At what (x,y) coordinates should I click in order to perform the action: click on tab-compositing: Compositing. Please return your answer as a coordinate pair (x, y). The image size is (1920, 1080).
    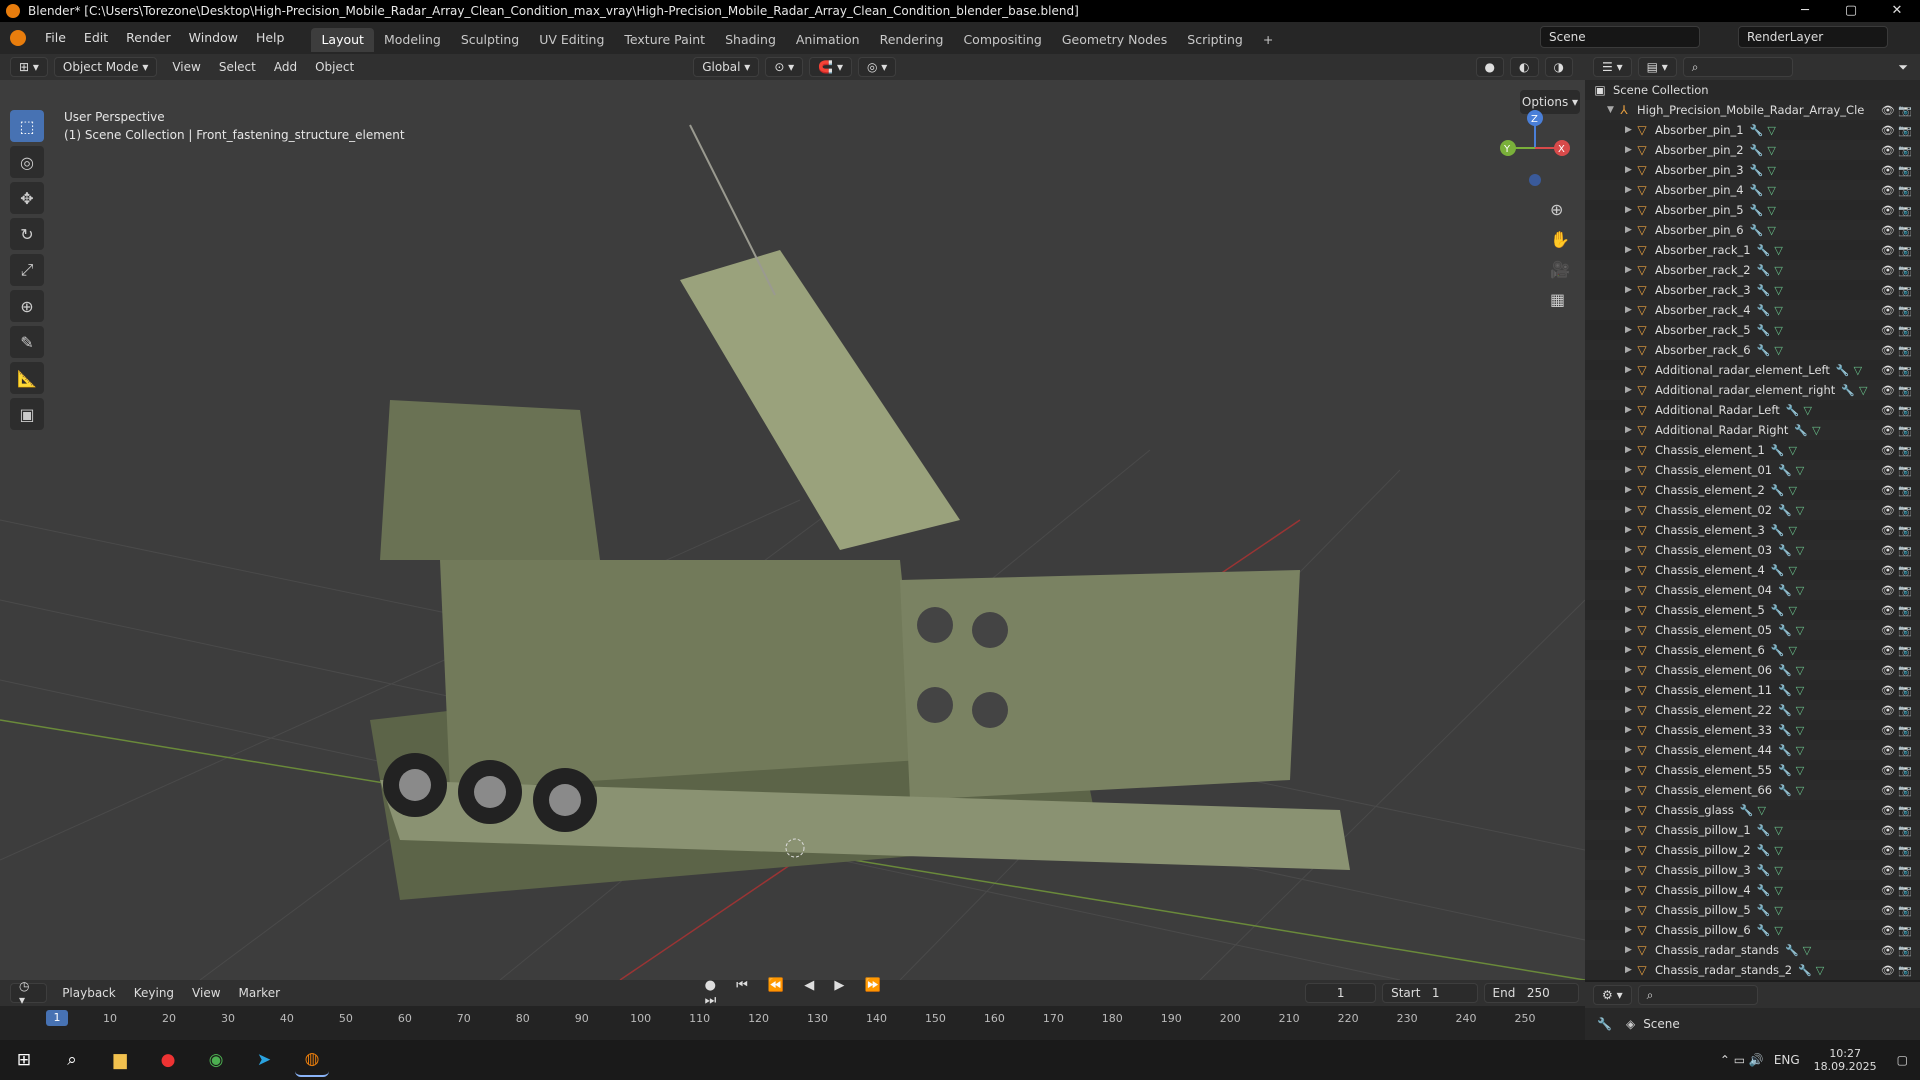
    Looking at the image, I should click on (1002, 40).